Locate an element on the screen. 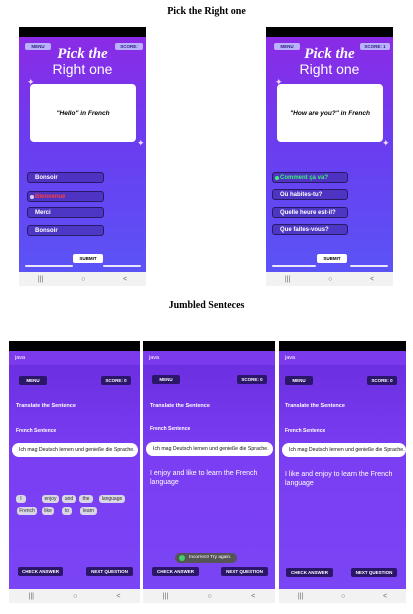  word-chip: enjoy is located at coordinates (50, 499).